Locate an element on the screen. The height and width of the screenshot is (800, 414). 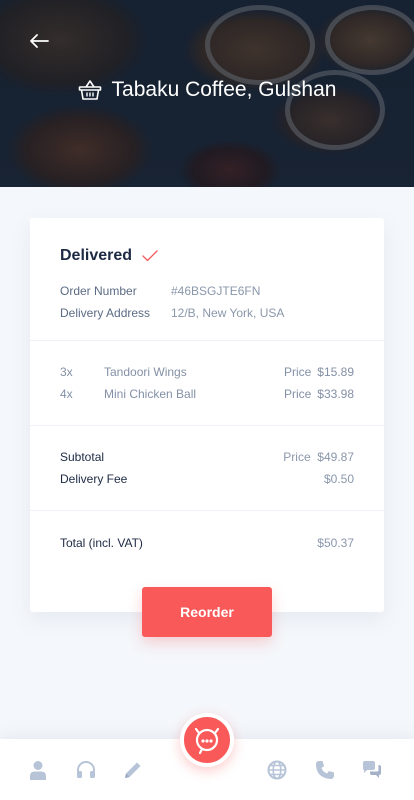
phone-icon is located at coordinates (325, 770).